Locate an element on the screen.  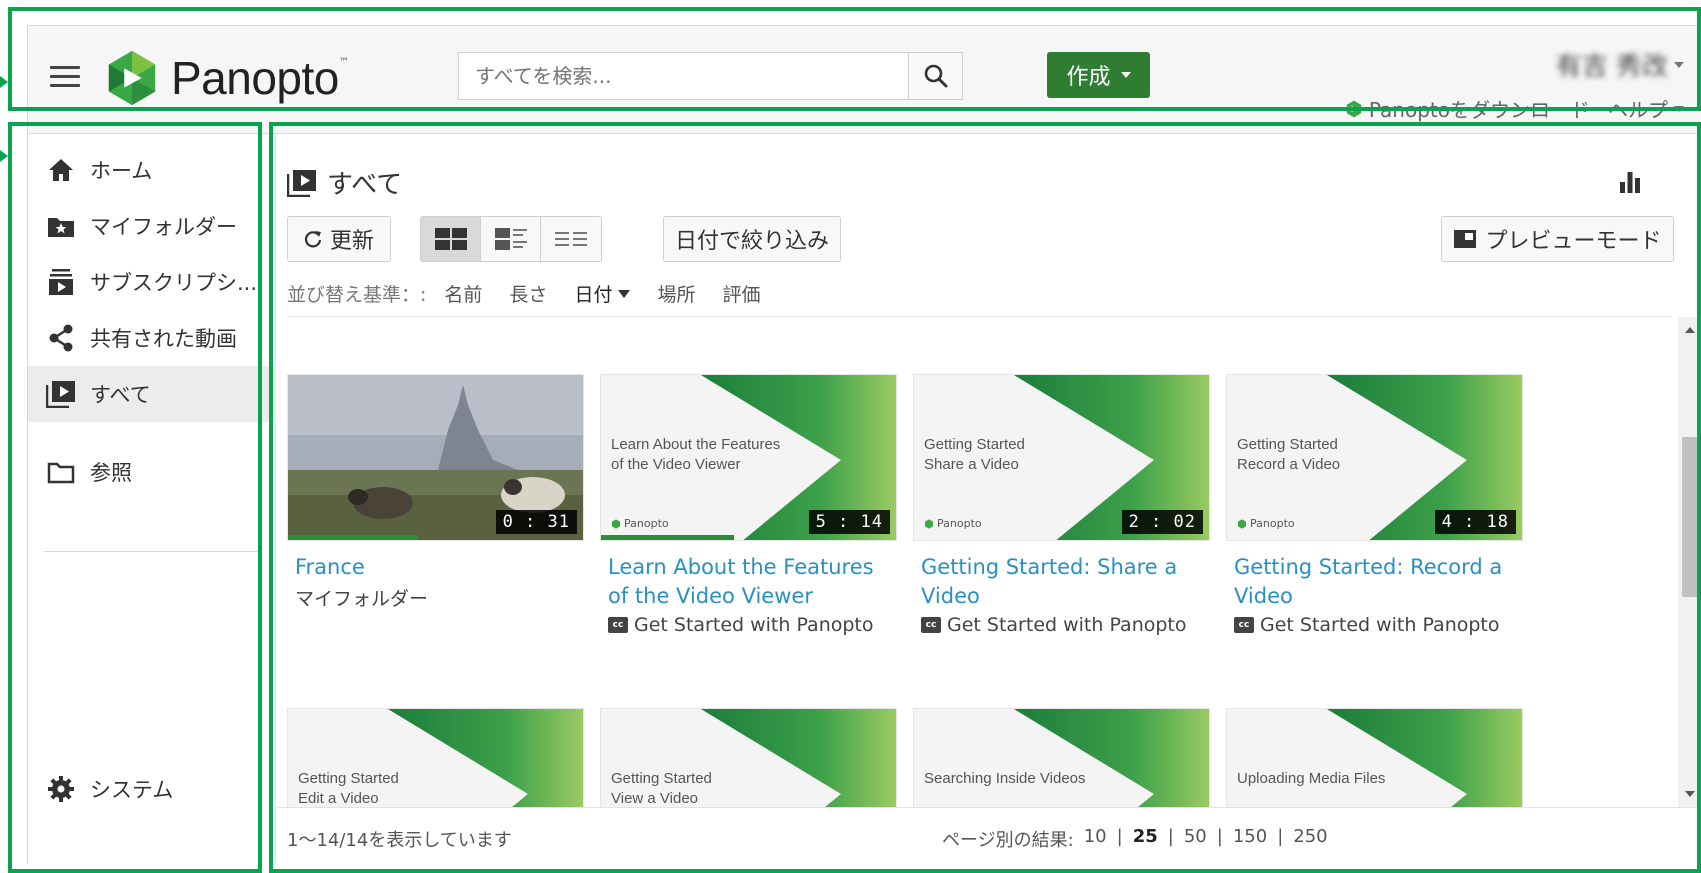
annotation-box-sidebar is located at coordinates (135, 497).